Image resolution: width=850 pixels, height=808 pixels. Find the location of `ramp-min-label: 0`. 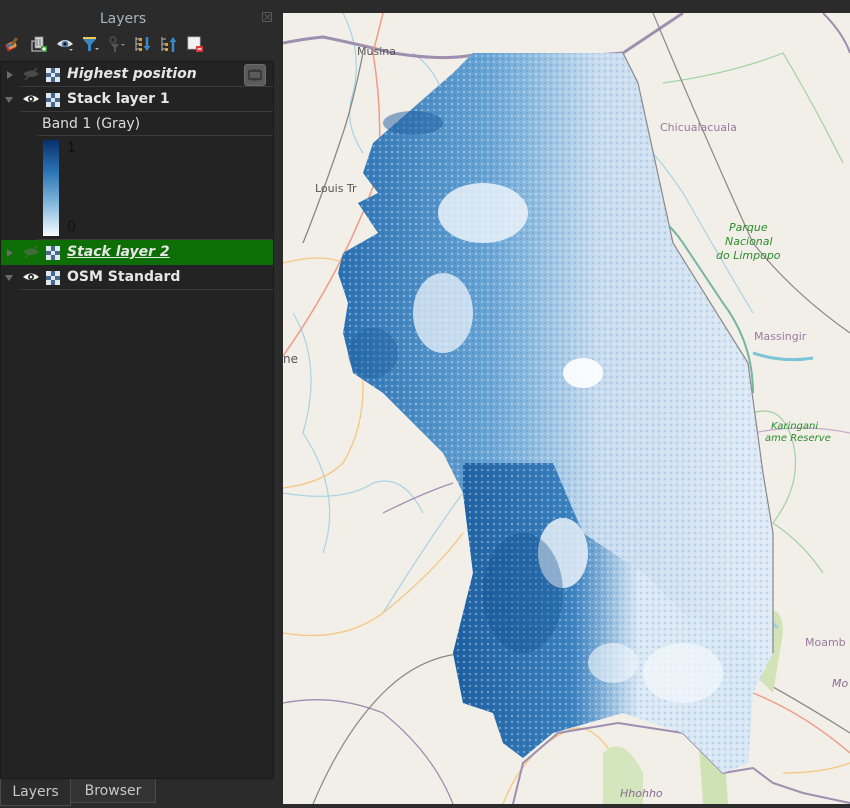

ramp-min-label: 0 is located at coordinates (71, 227).